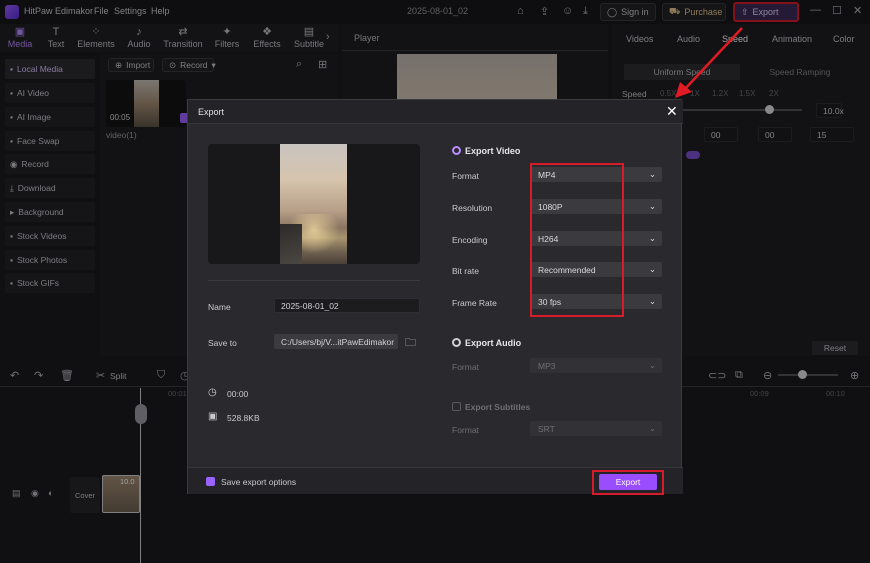  What do you see at coordinates (465, 430) in the screenshot?
I see `subtitle-format-label: Format` at bounding box center [465, 430].